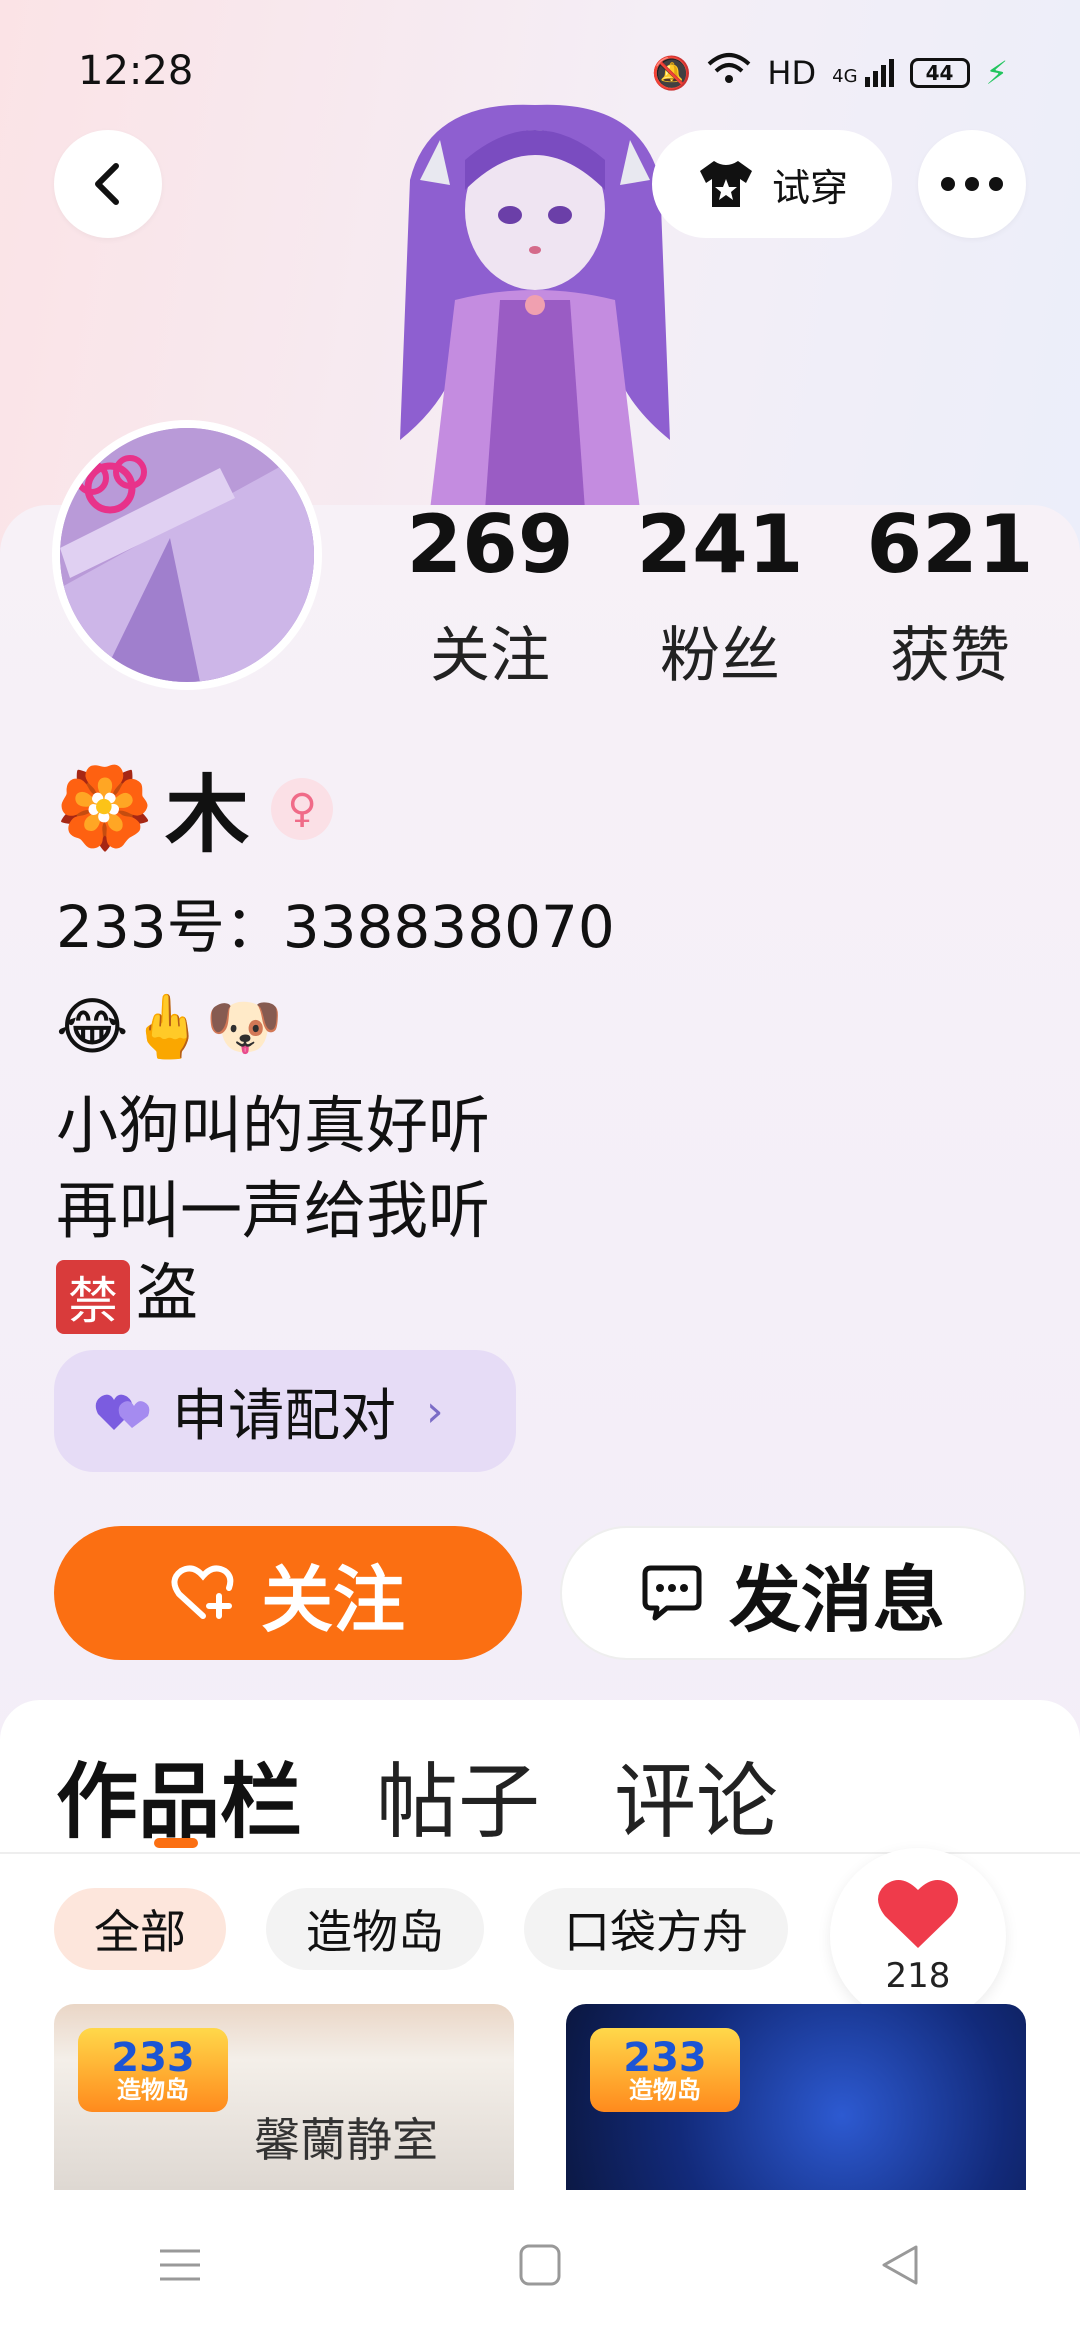  What do you see at coordinates (435, 1411) in the screenshot?
I see `chevron-right-icon: ›` at bounding box center [435, 1411].